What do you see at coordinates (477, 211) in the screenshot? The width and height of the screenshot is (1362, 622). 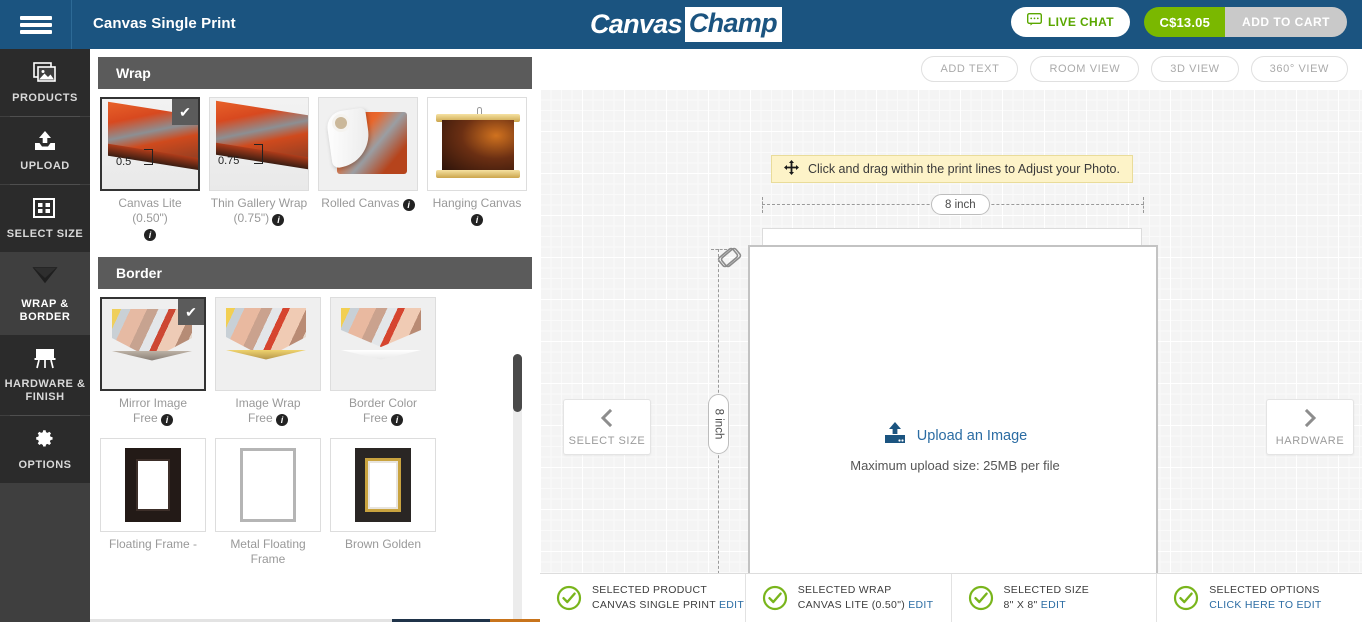 I see `wrap-option-label: Hanging Canvas i` at bounding box center [477, 211].